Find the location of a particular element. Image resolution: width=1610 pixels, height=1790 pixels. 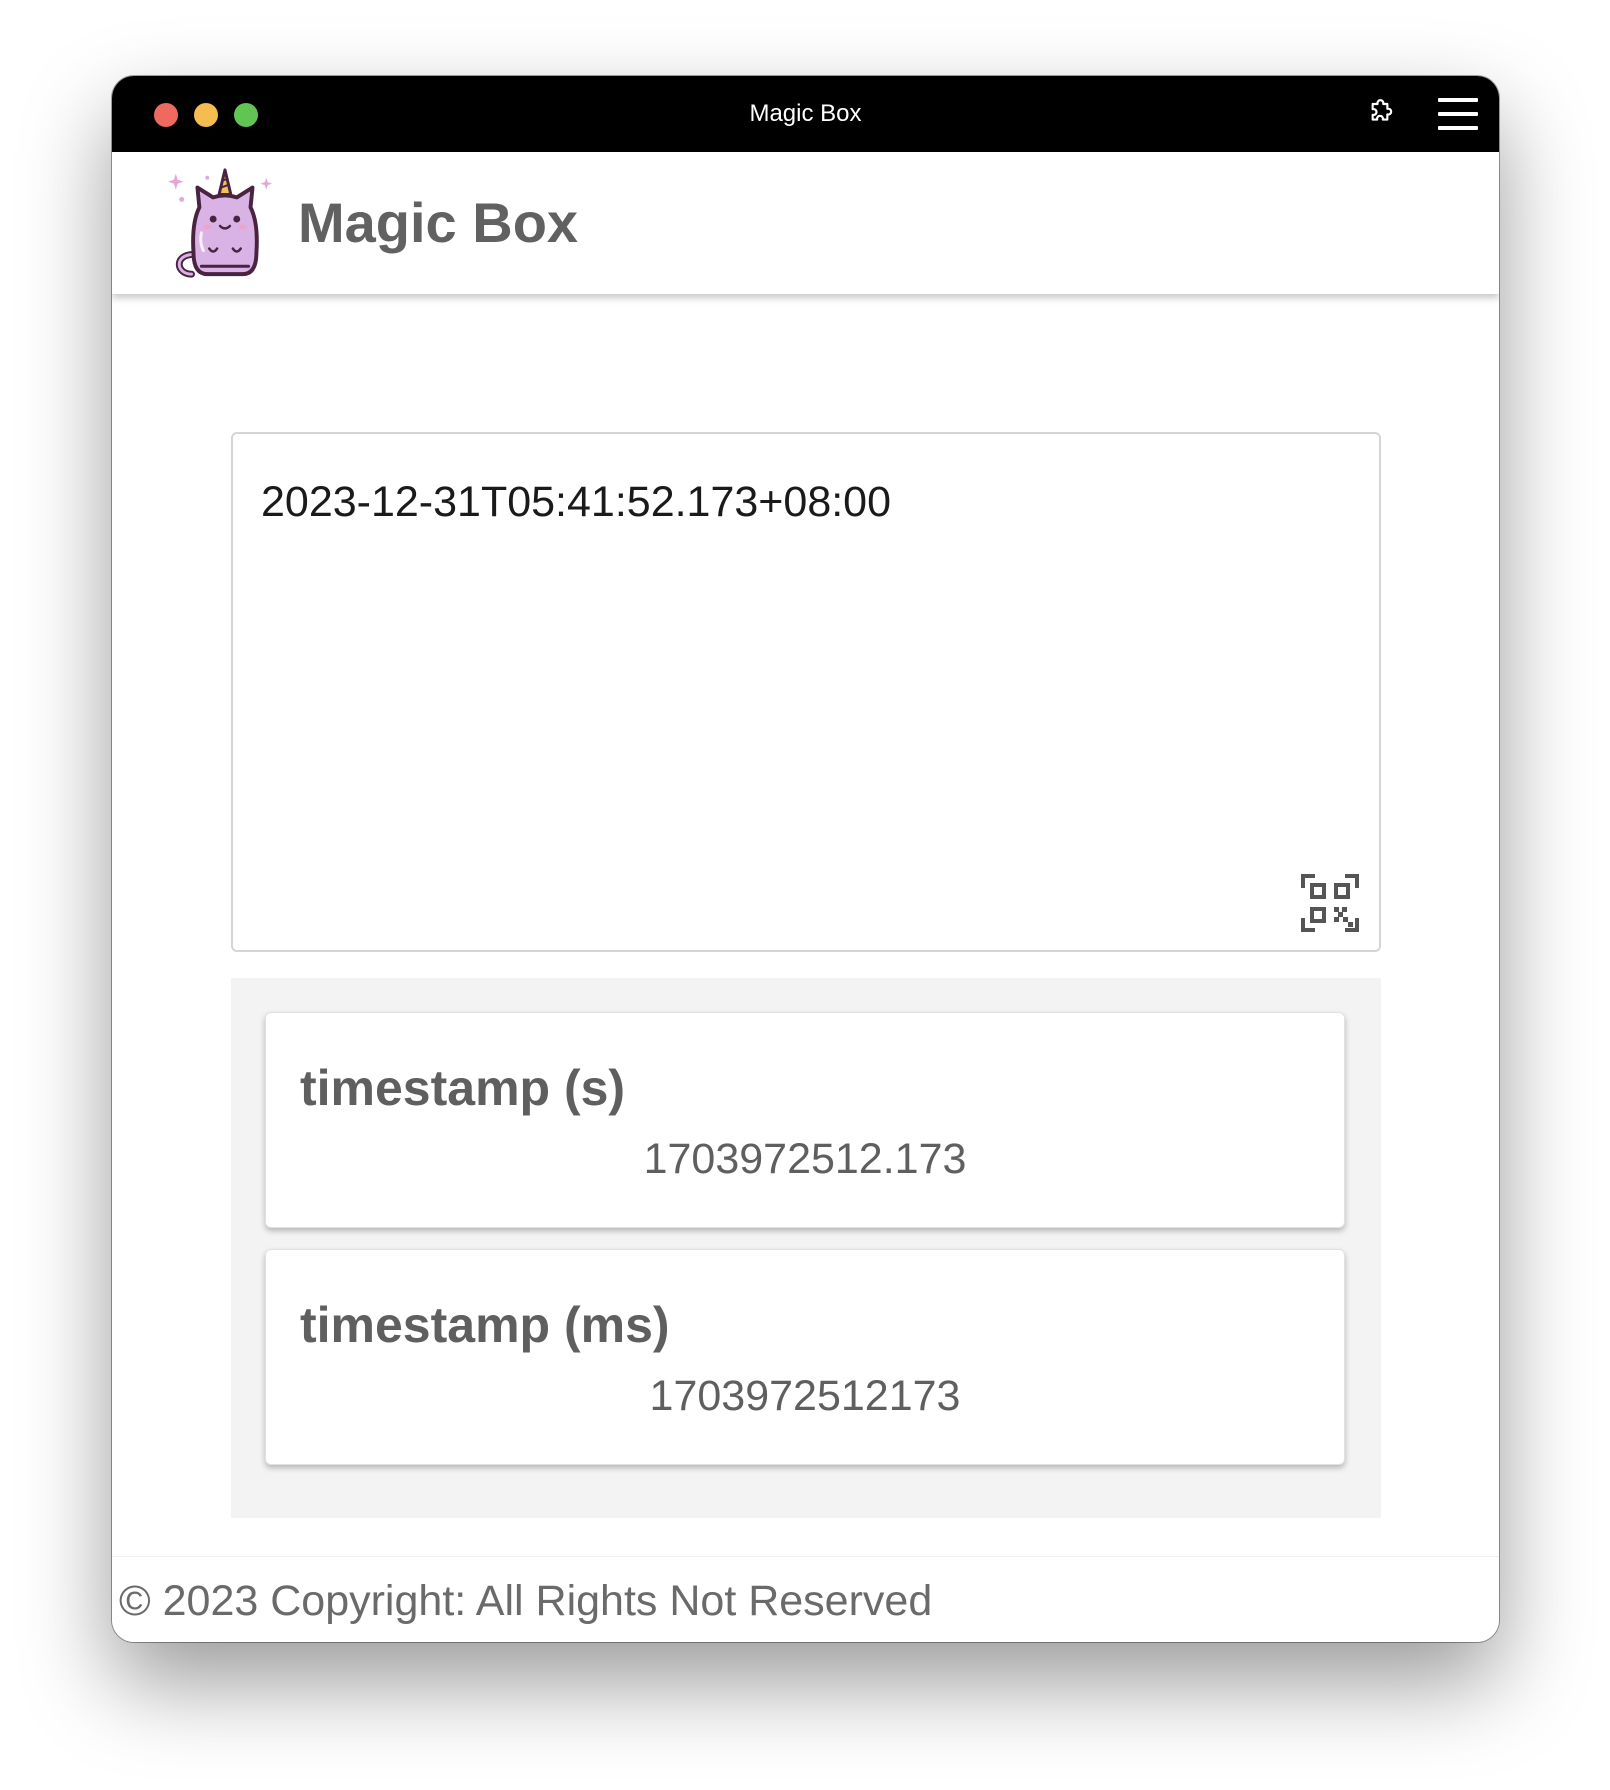

datetime-input-value: 2023-12-31T05:41:52.173+08:00 is located at coordinates (576, 502).